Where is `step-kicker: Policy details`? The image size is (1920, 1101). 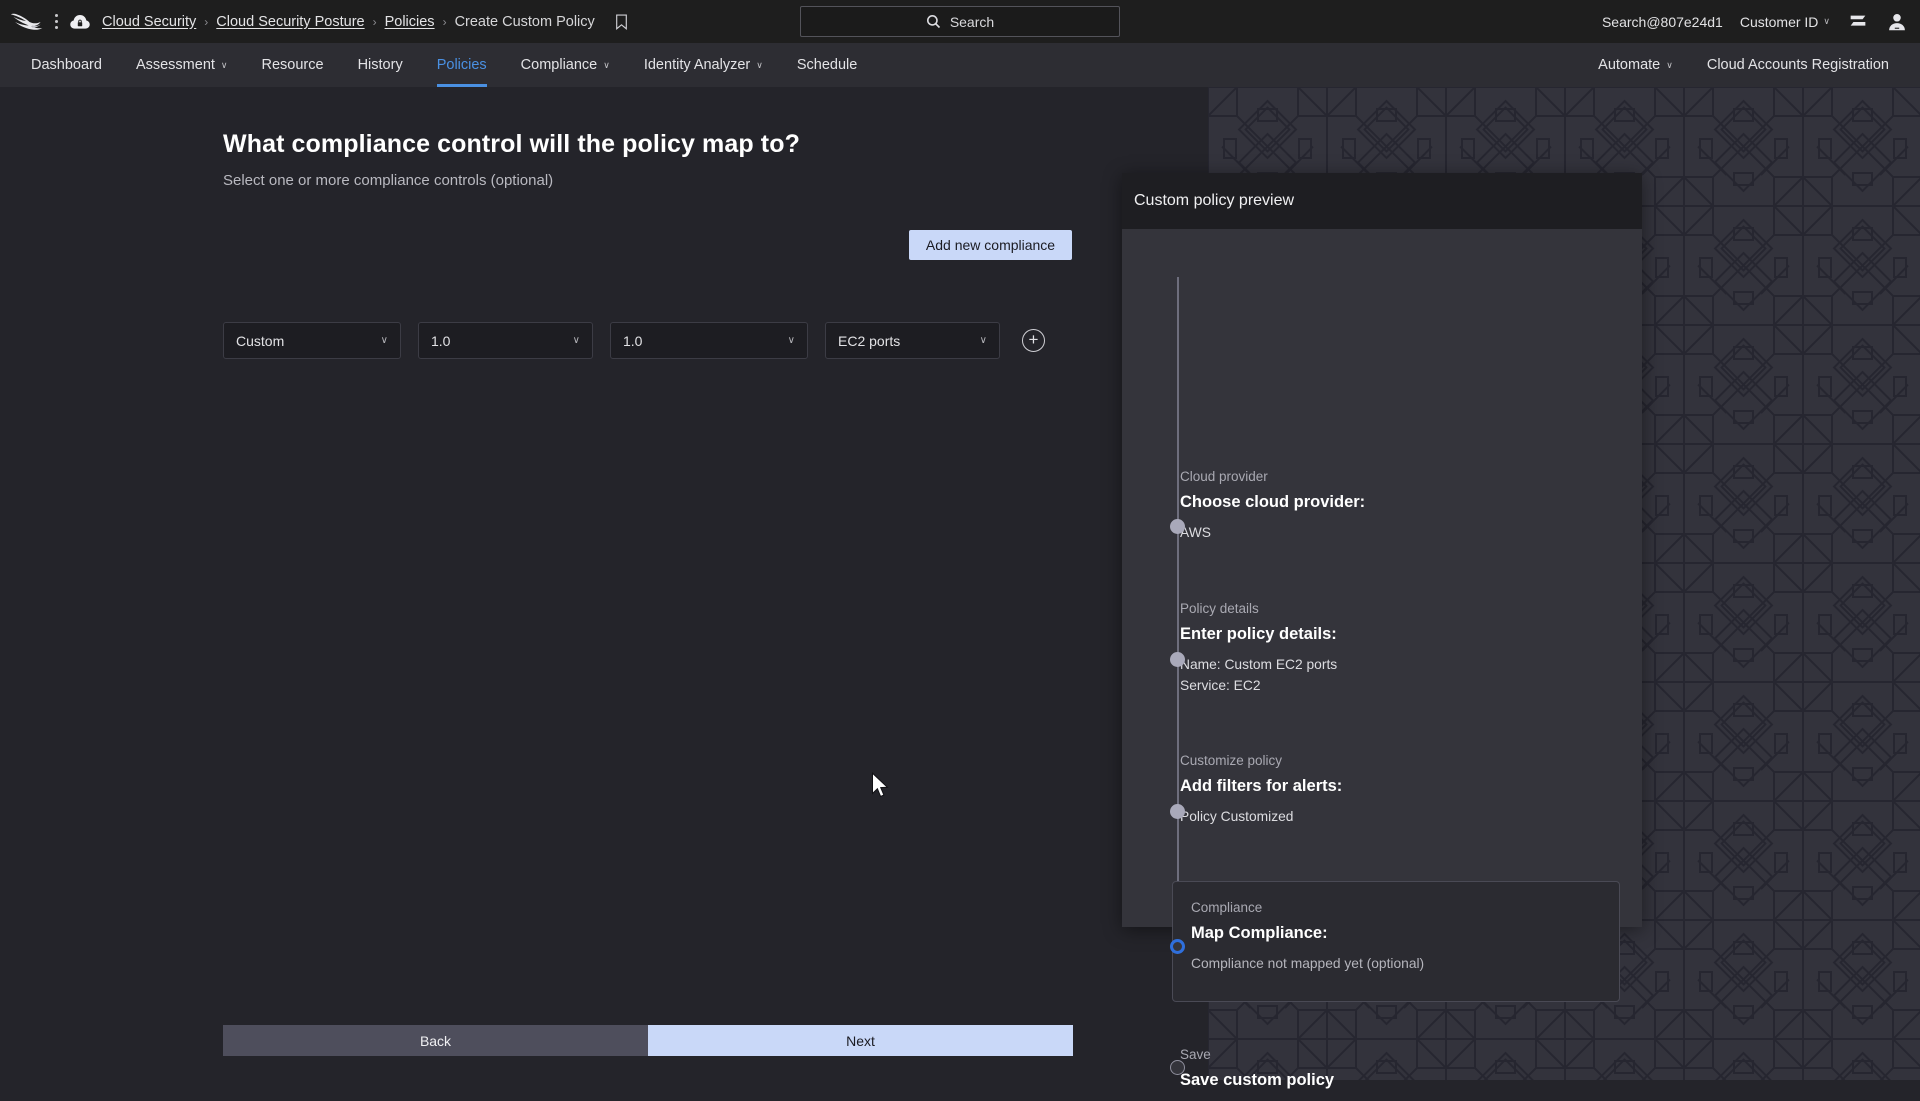
step-kicker: Policy details is located at coordinates (1219, 608).